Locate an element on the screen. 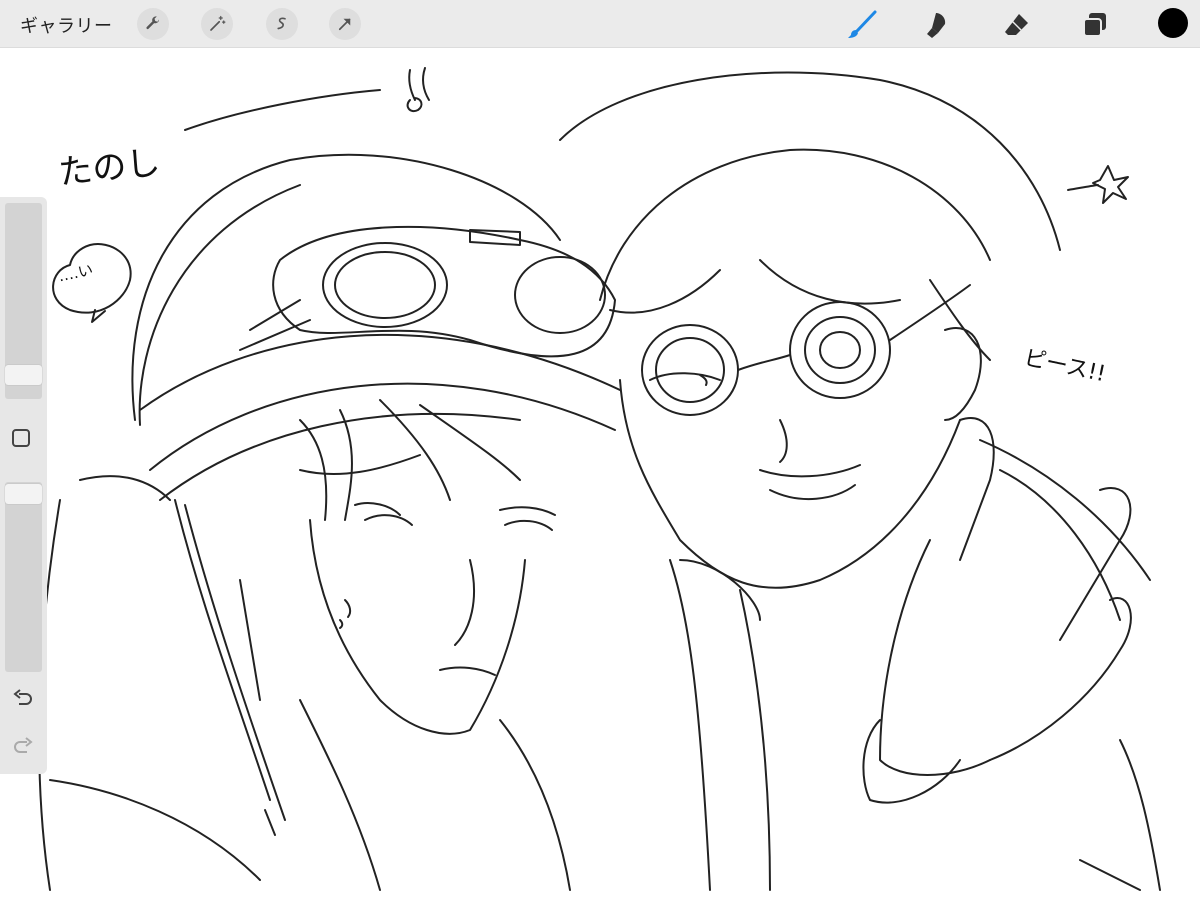 This screenshot has width=1200, height=900. smudge-icon is located at coordinates (936, 25).